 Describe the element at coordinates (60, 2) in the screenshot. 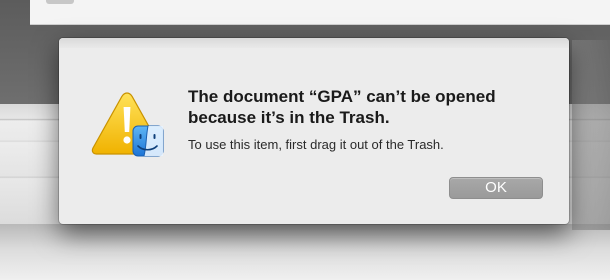

I see `background-window-tab` at that location.